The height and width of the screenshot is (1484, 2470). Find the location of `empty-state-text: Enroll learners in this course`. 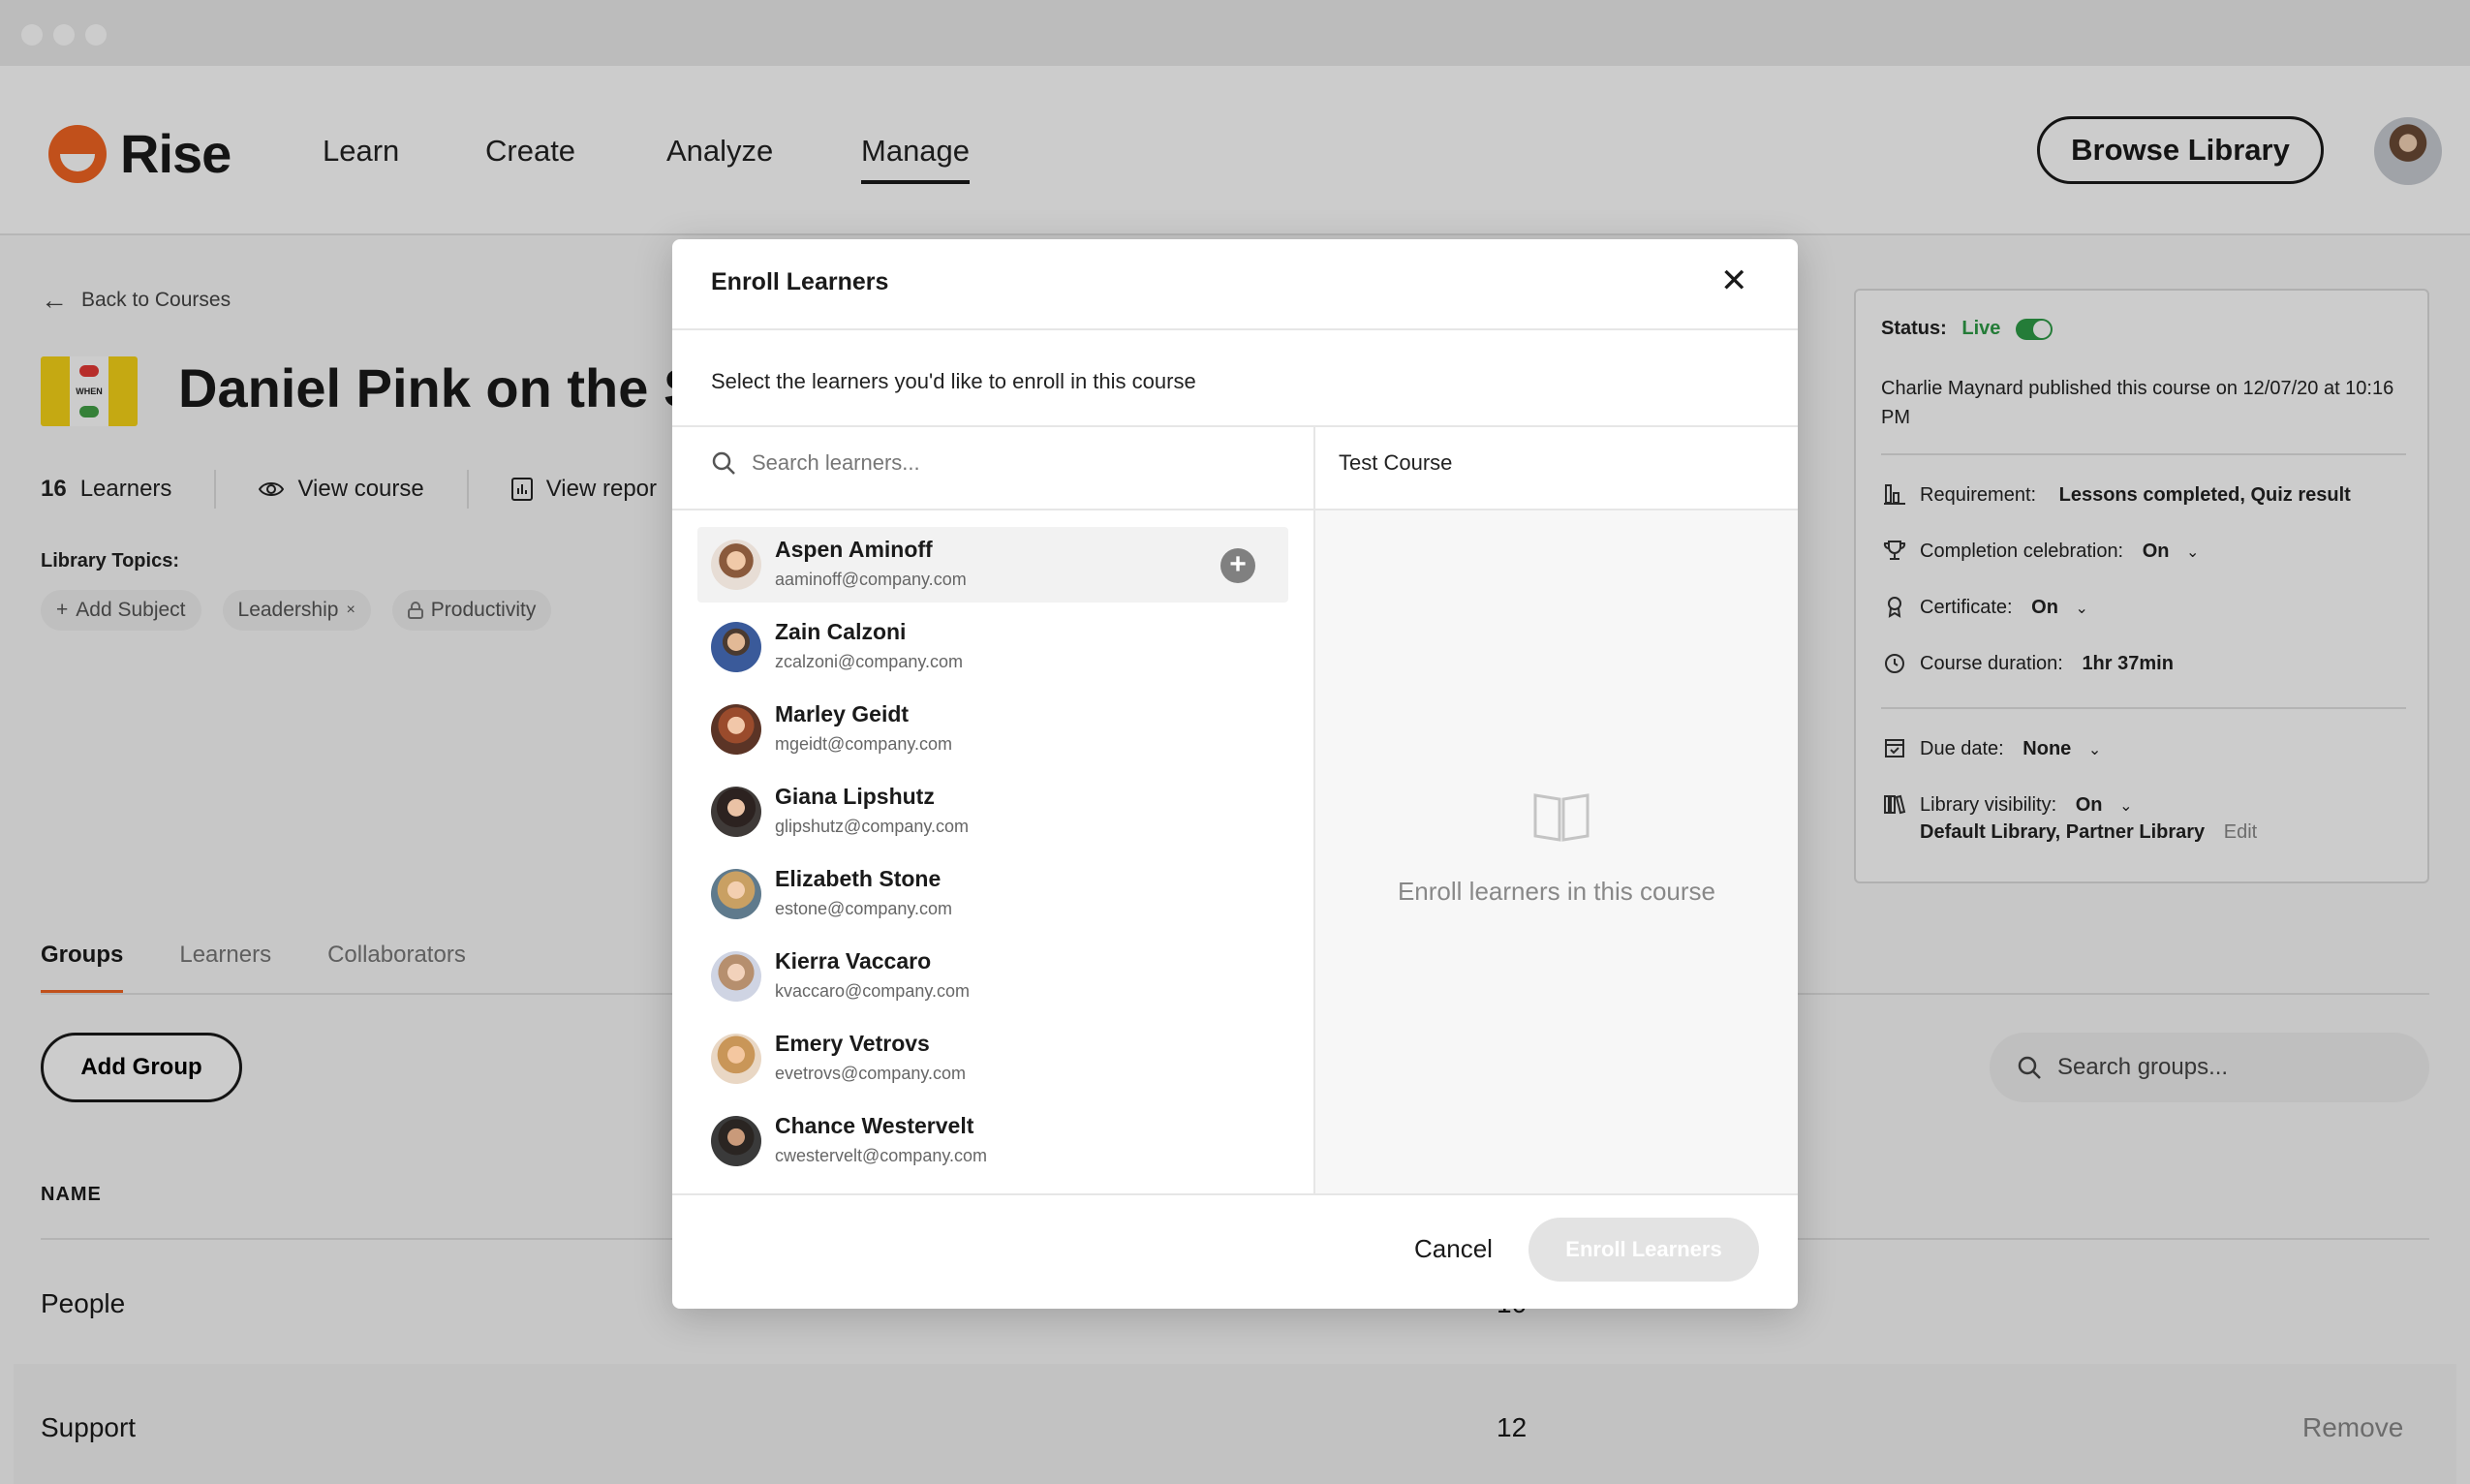

empty-state-text: Enroll learners in this course is located at coordinates (1557, 891).